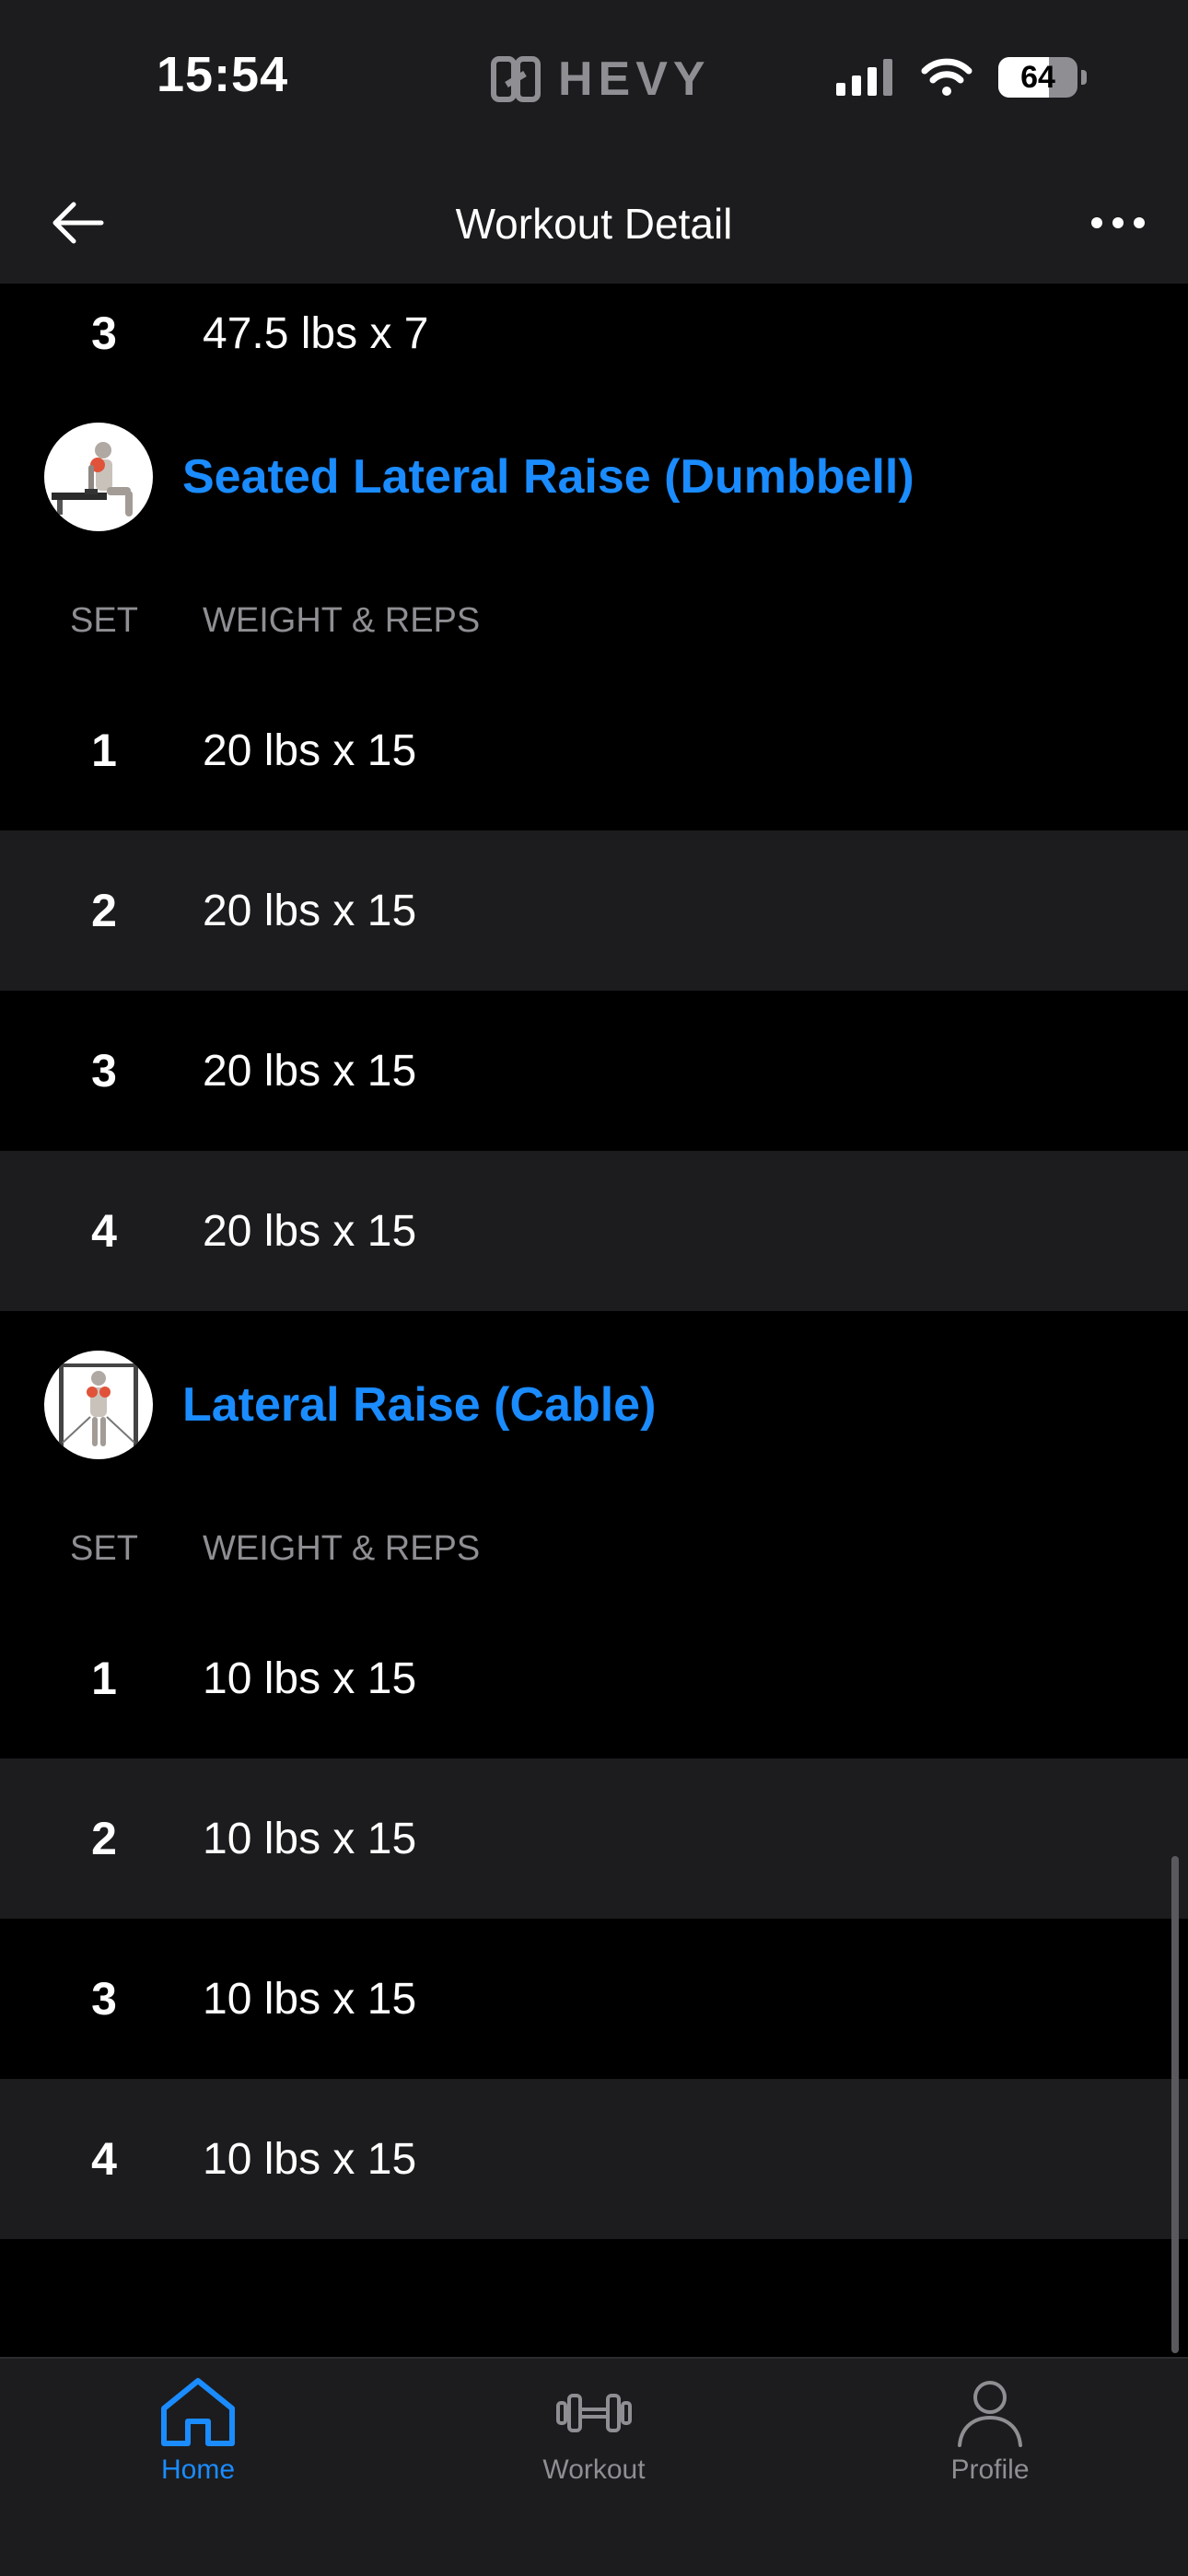  I want to click on dumbbell-icon, so click(594, 2413).